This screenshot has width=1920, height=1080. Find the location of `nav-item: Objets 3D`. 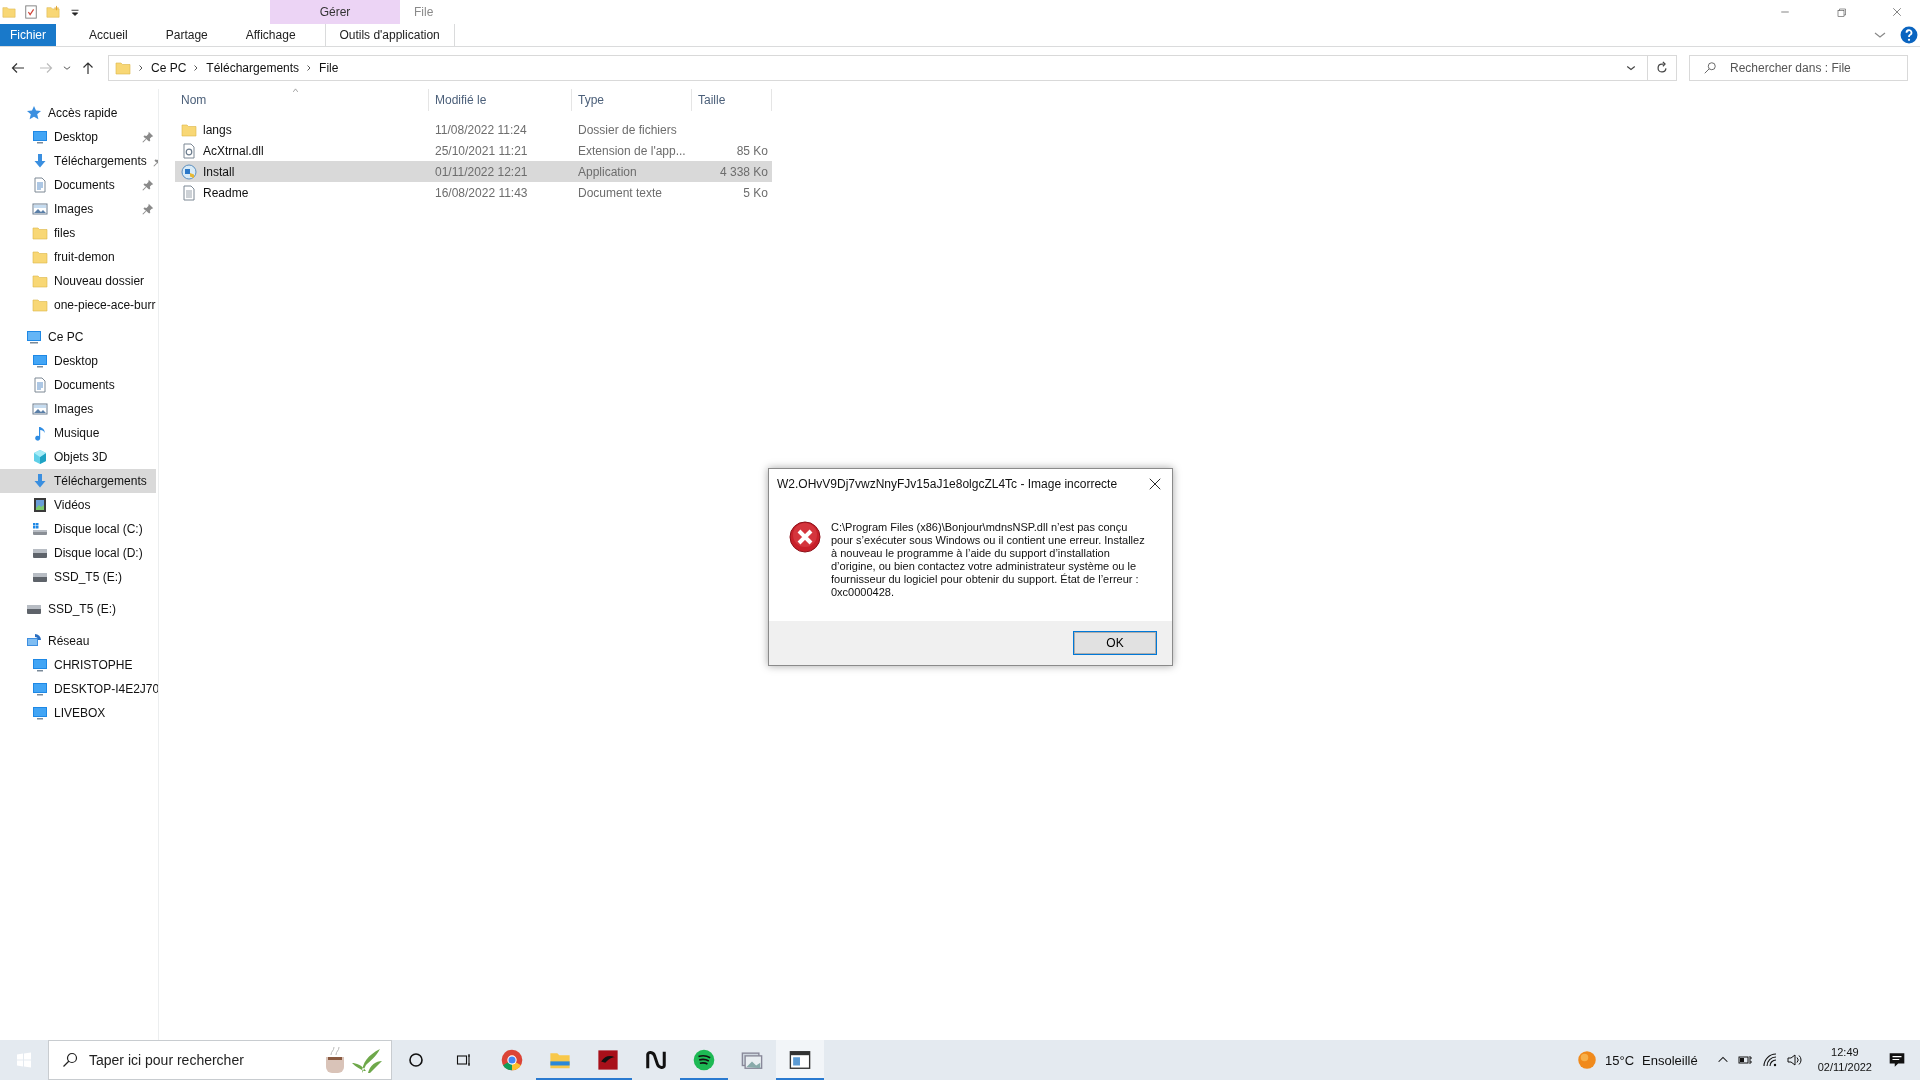

nav-item: Objets 3D is located at coordinates (79, 457).